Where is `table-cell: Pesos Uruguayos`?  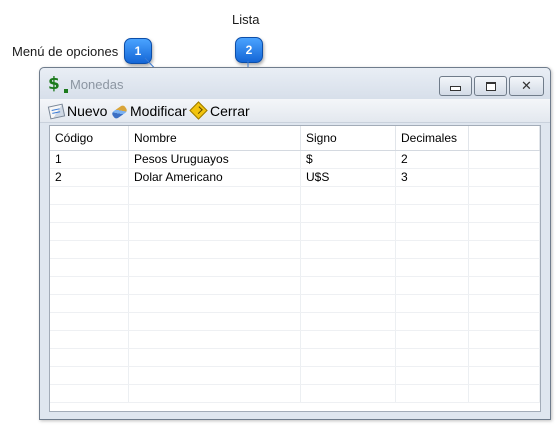 table-cell: Pesos Uruguayos is located at coordinates (215, 159).